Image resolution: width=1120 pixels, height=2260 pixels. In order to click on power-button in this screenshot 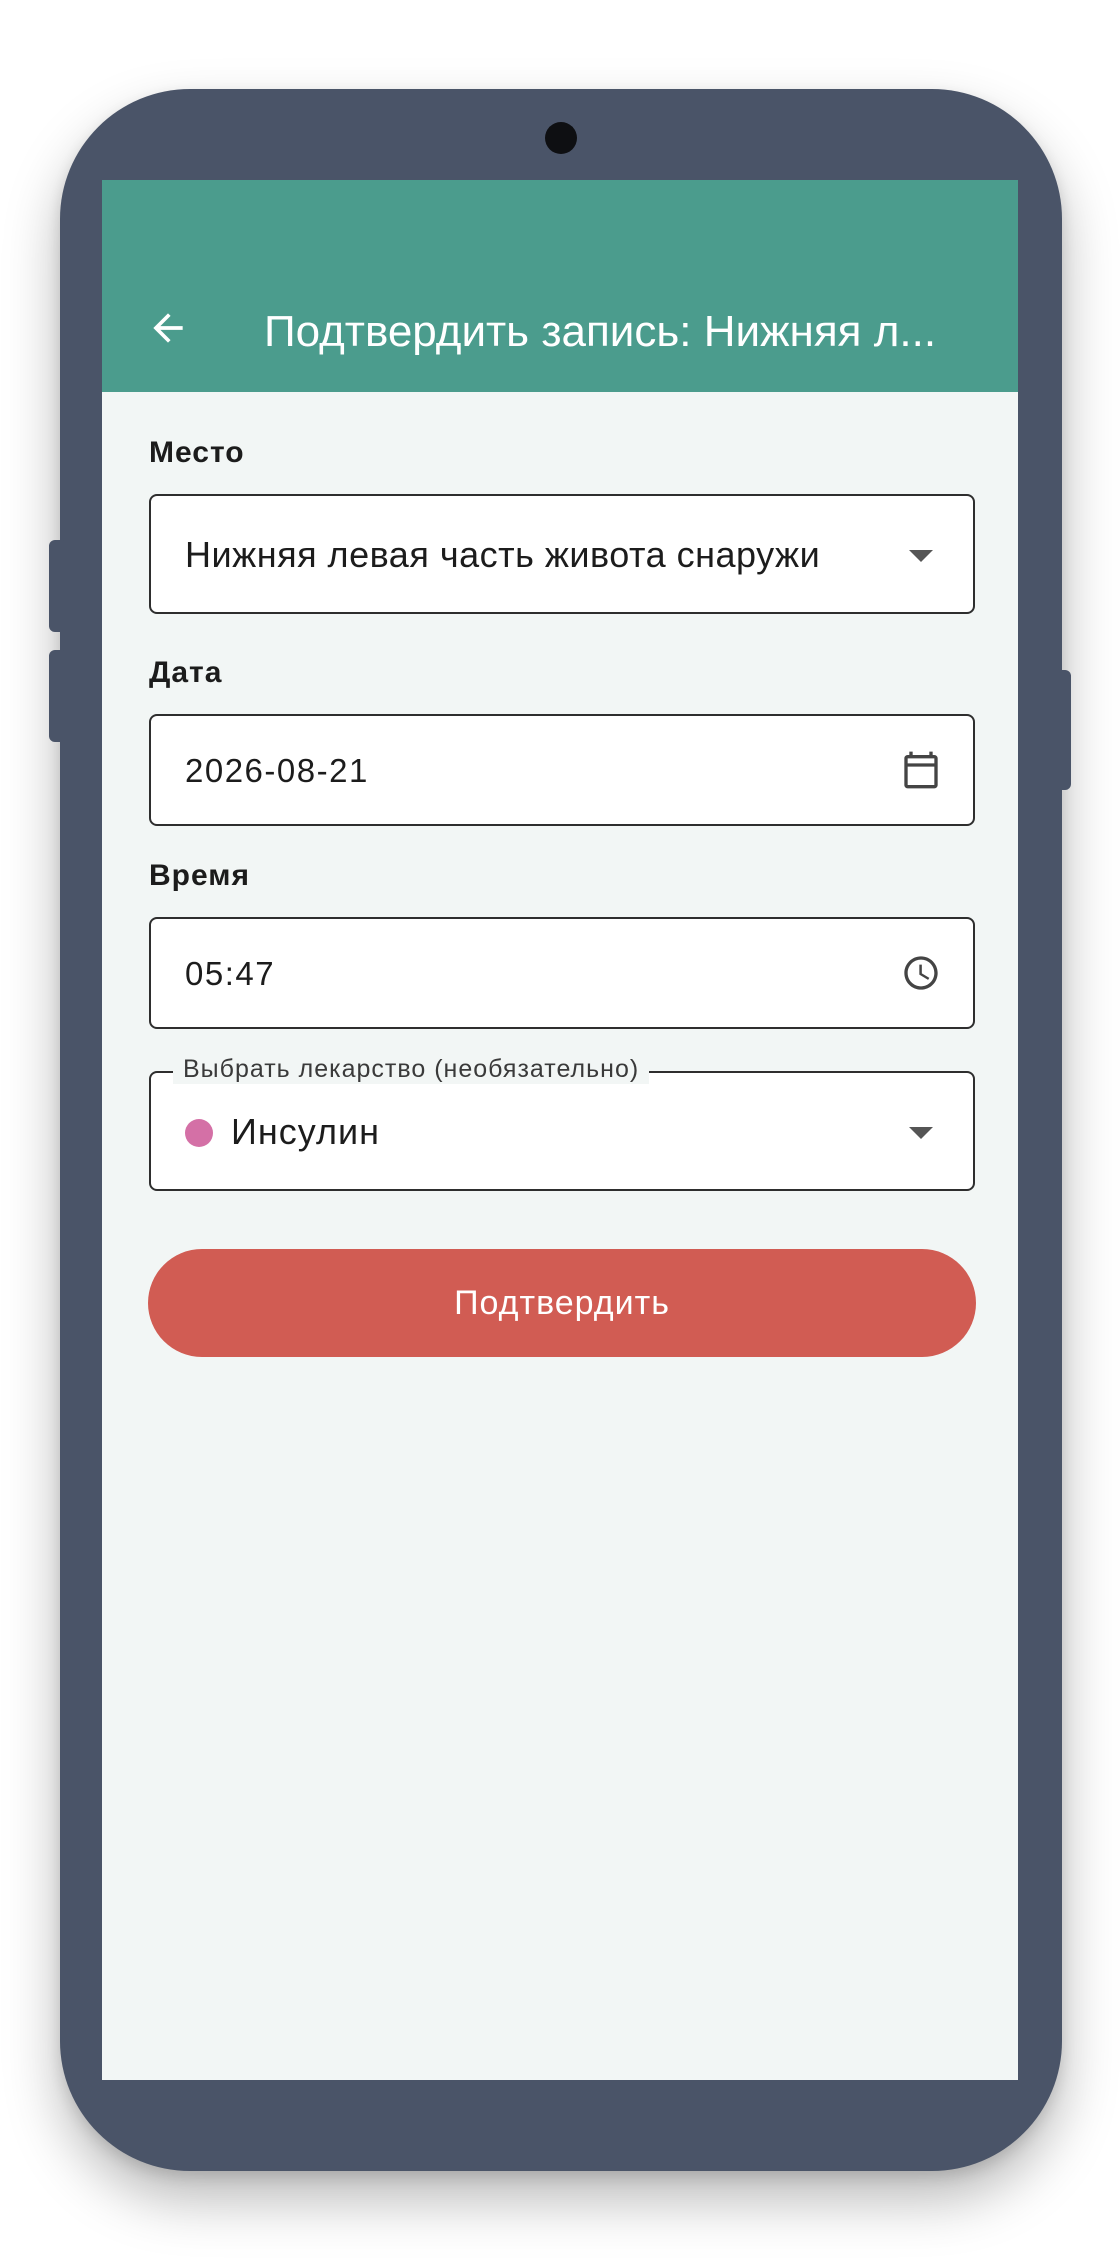, I will do `click(1063, 730)`.